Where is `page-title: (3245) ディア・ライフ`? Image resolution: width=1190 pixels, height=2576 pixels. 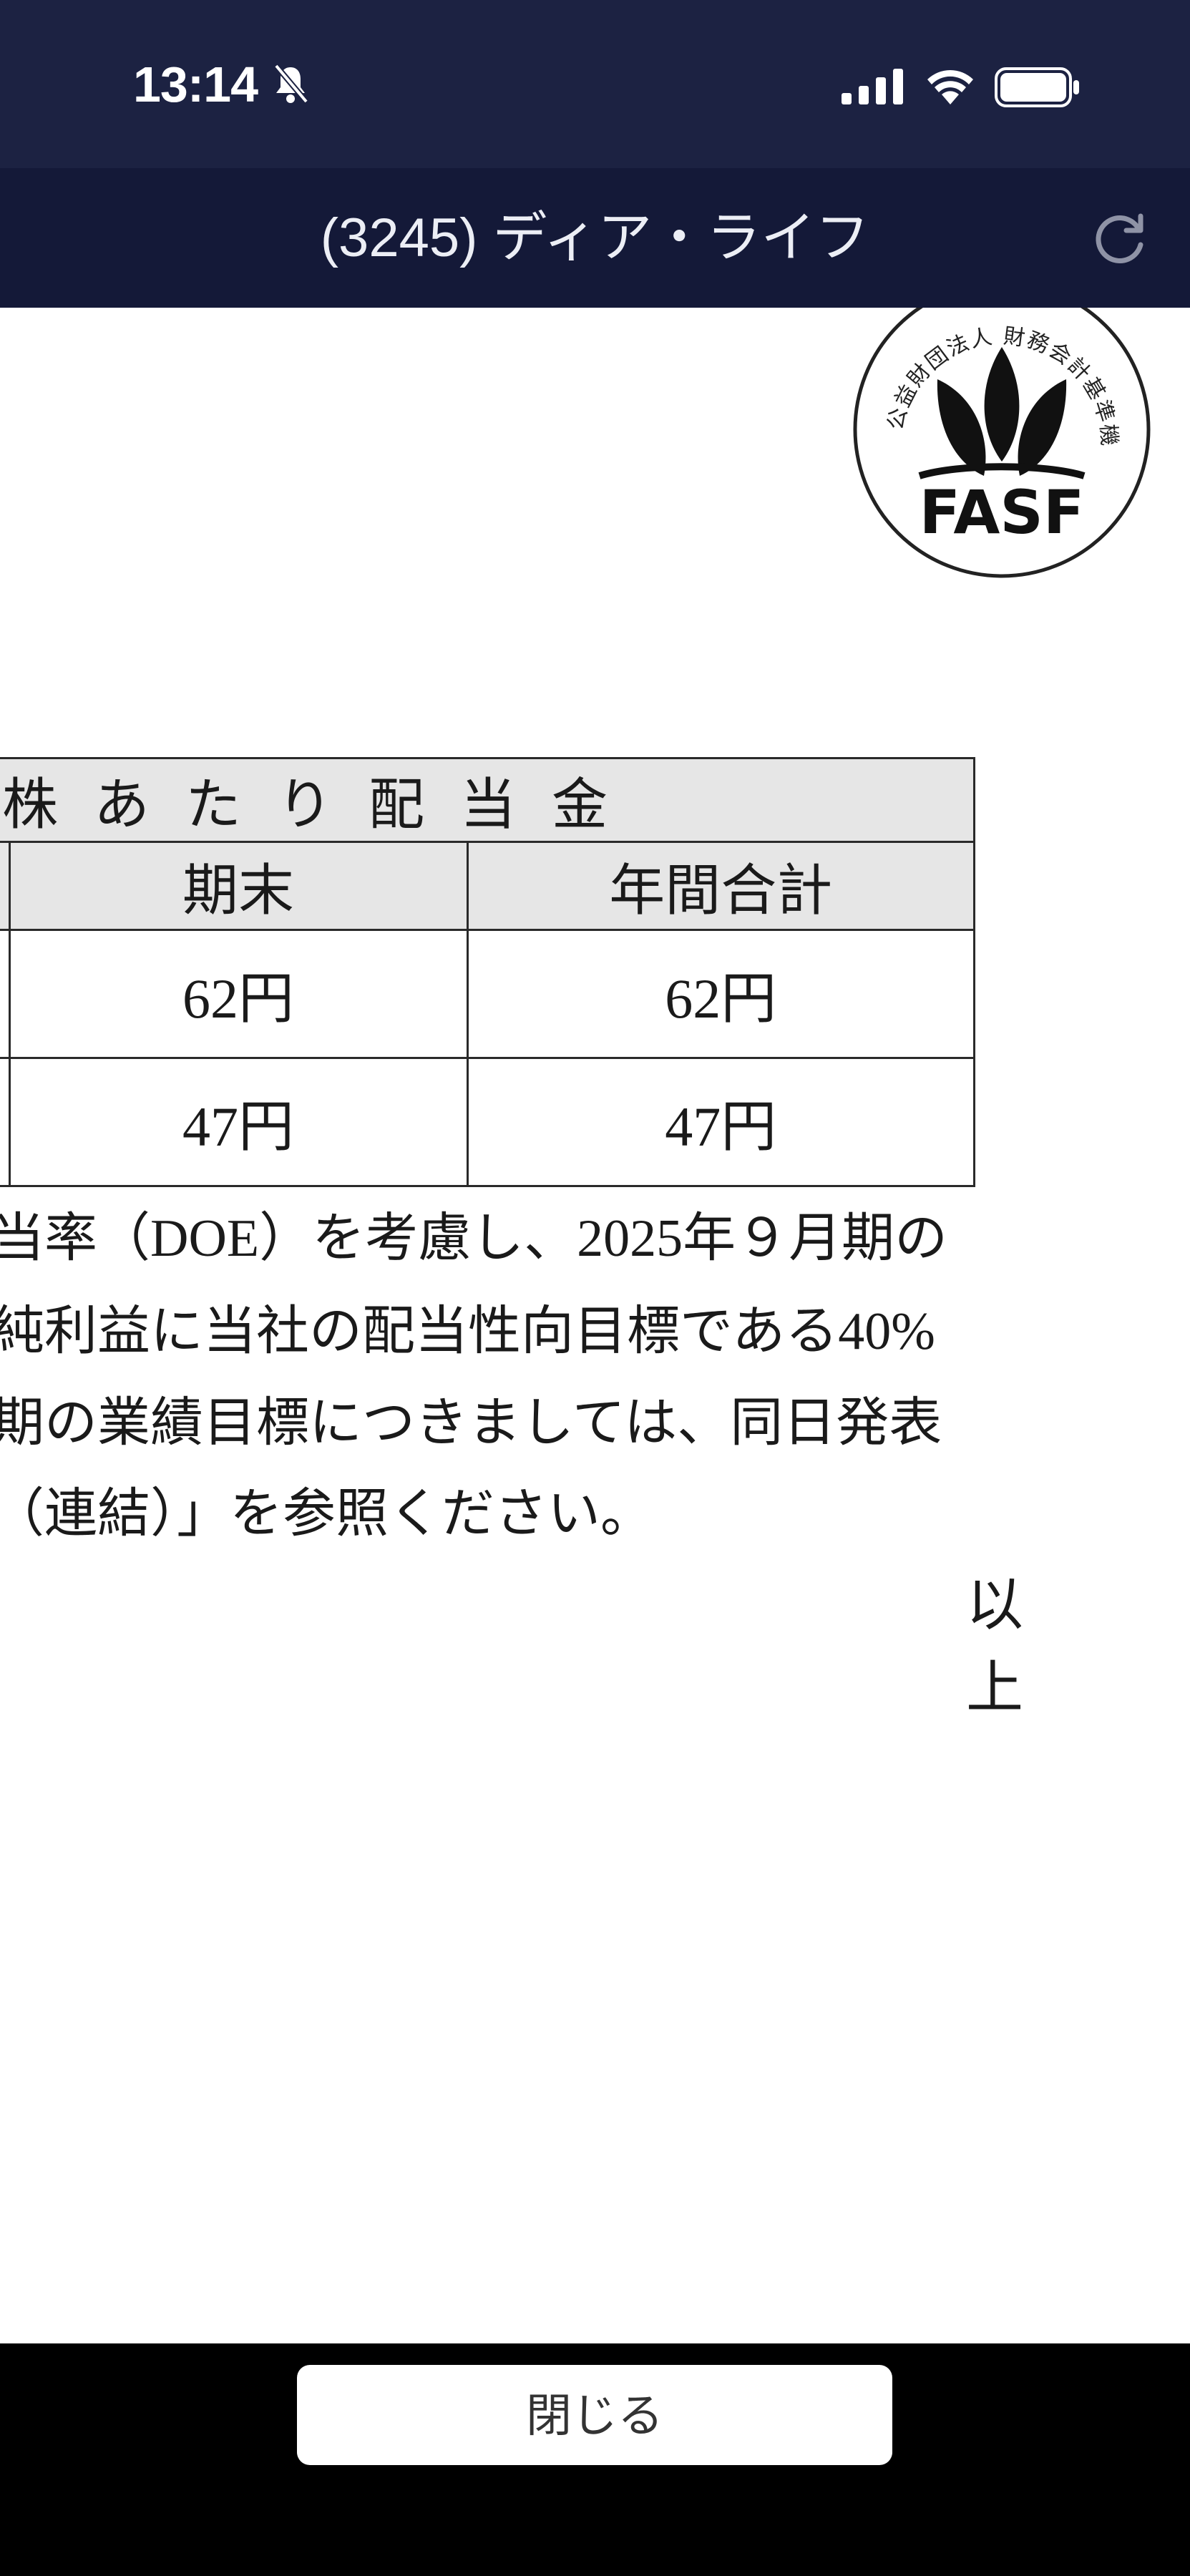
page-title: (3245) ディア・ライフ is located at coordinates (595, 238).